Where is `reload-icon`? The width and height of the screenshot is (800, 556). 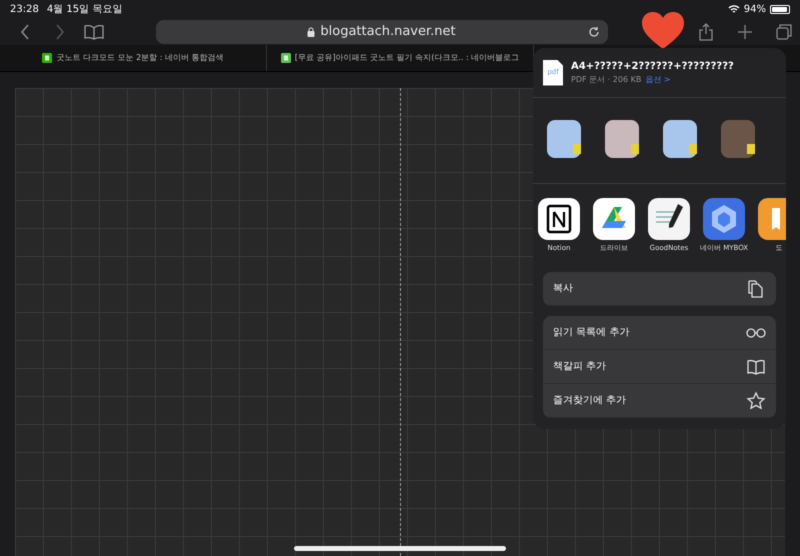
reload-icon is located at coordinates (594, 32).